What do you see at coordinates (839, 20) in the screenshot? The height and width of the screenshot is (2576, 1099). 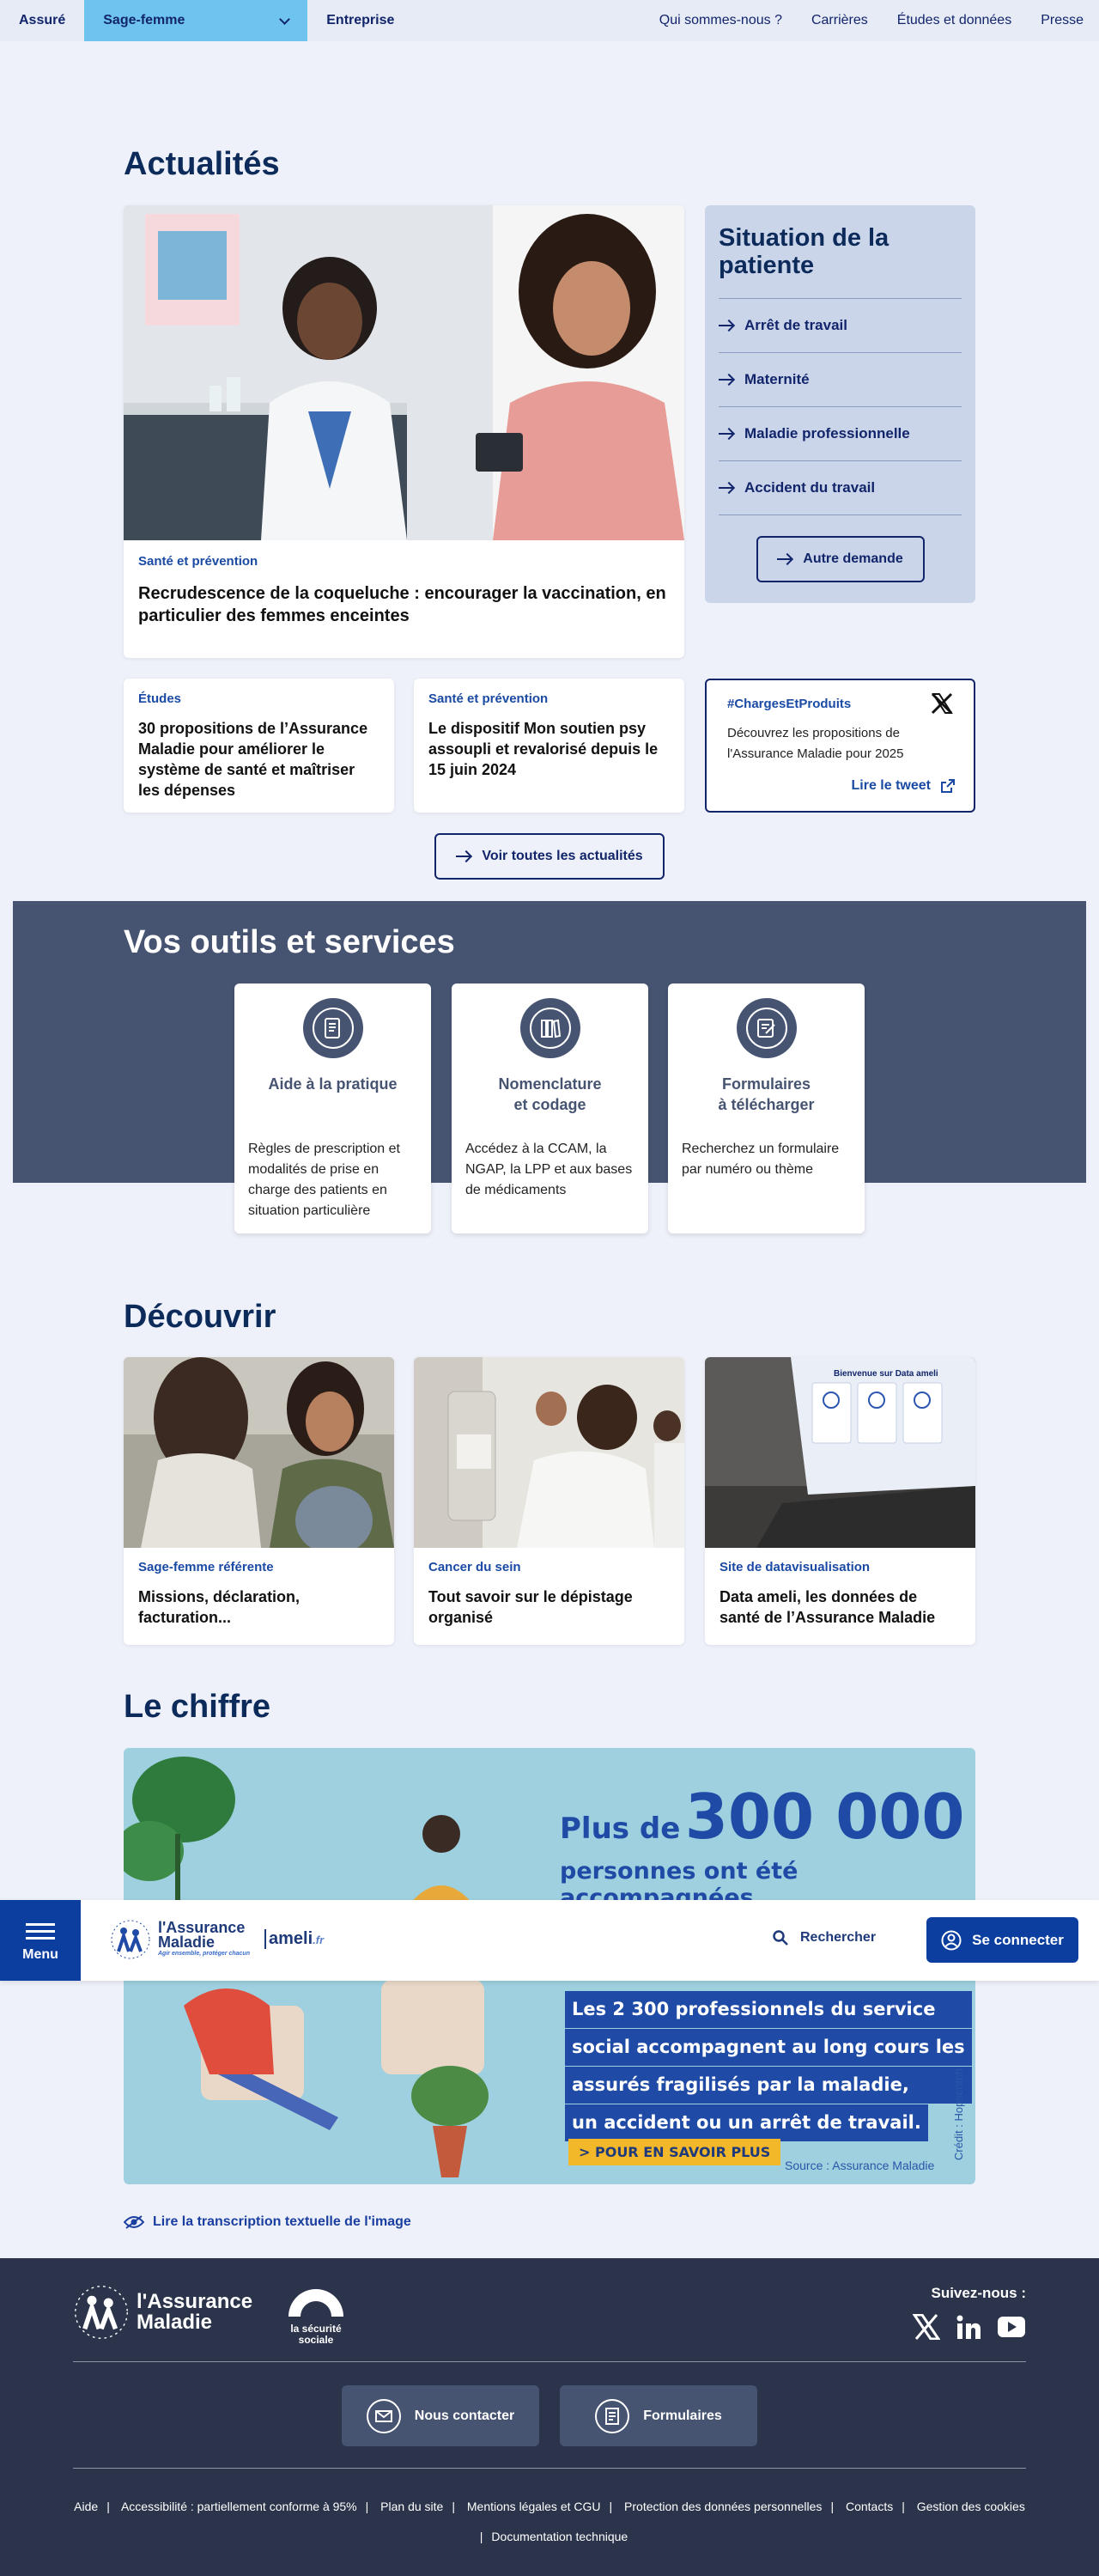 I see `nav-link-carrieres: Carrières` at bounding box center [839, 20].